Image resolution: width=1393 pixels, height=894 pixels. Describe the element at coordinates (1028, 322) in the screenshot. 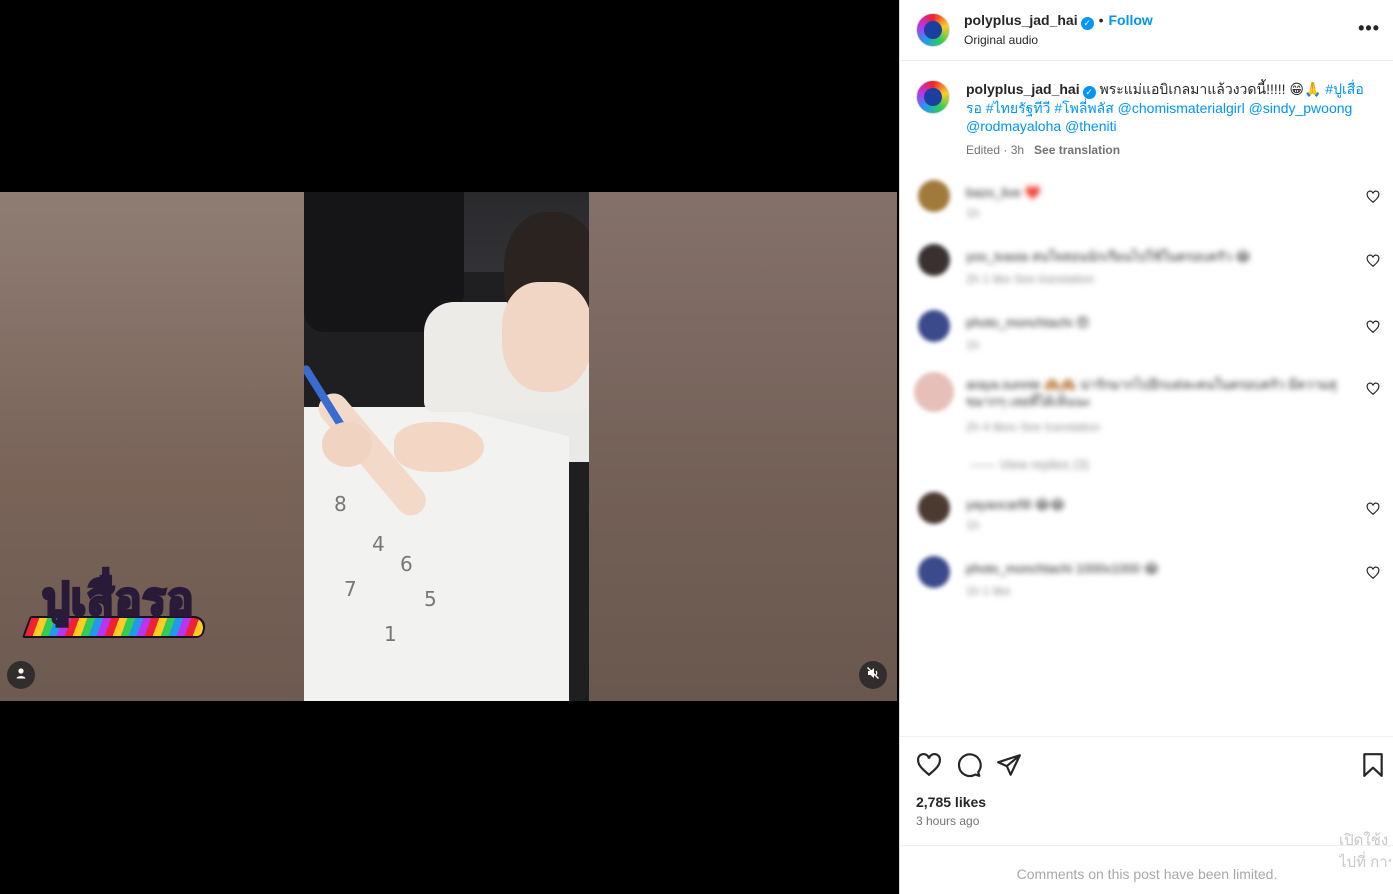

I see `comment-text: photo_monchtachi 😍` at that location.